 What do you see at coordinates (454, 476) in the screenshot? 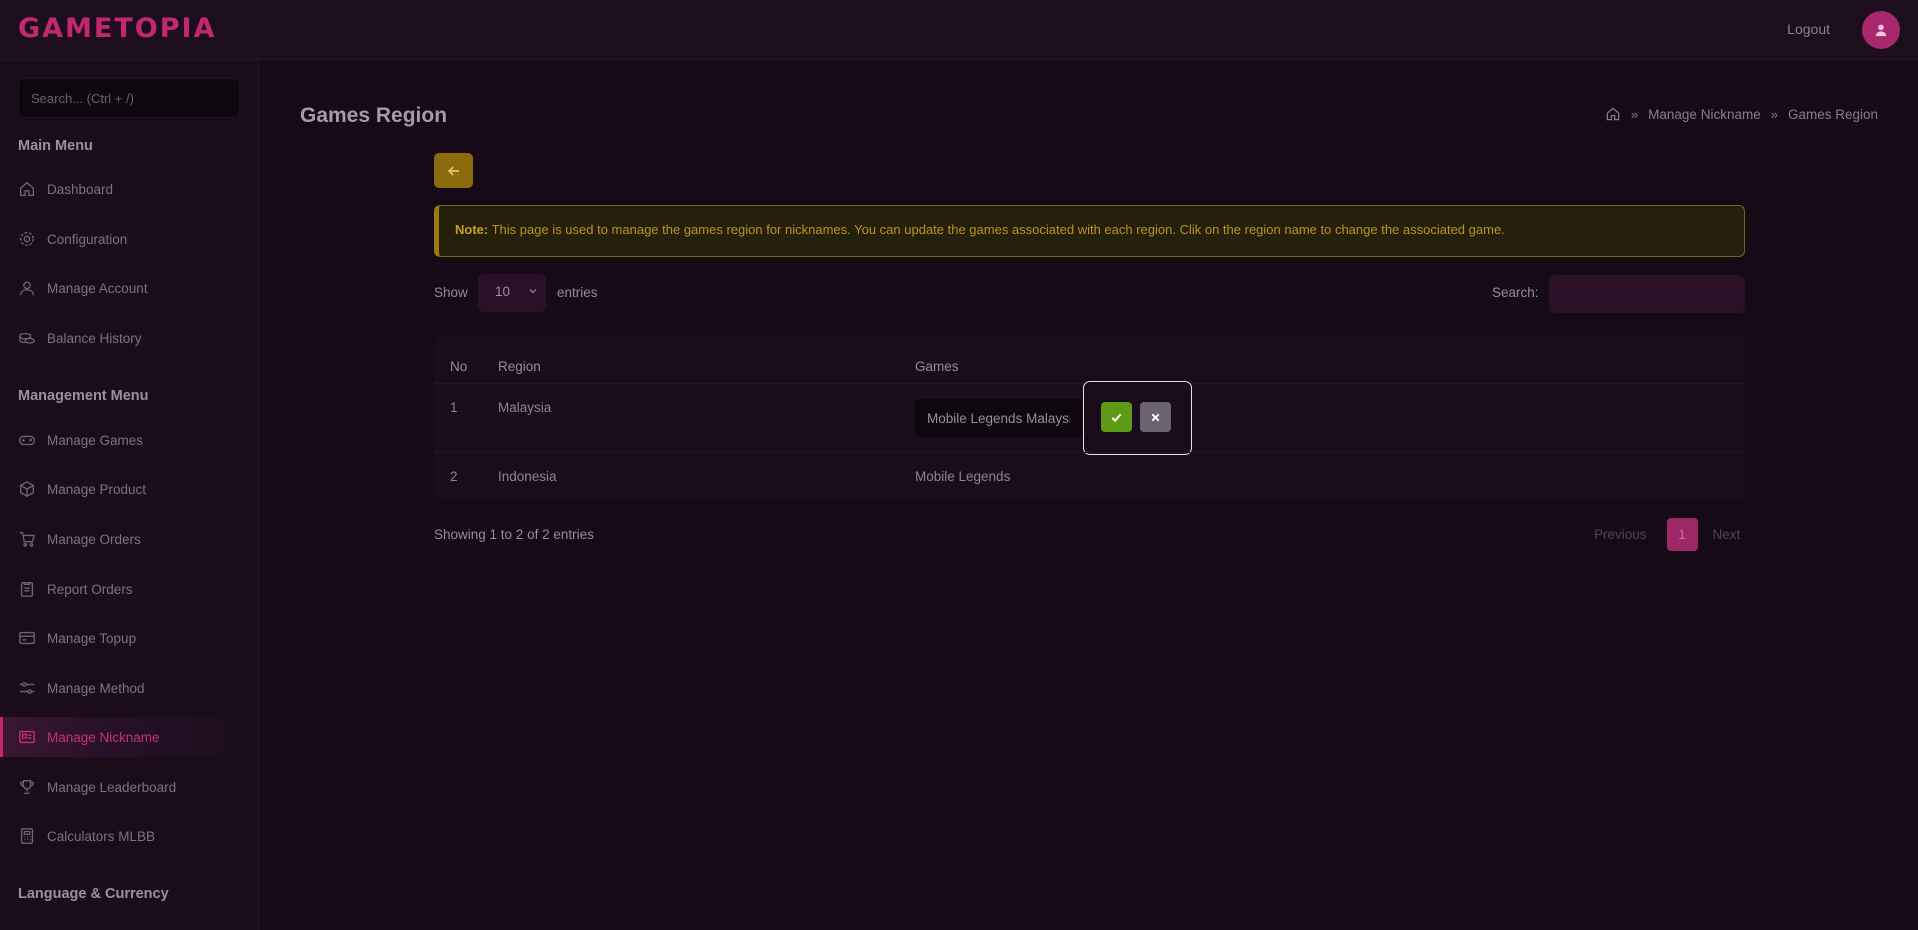
I see `row-2-no: 2` at bounding box center [454, 476].